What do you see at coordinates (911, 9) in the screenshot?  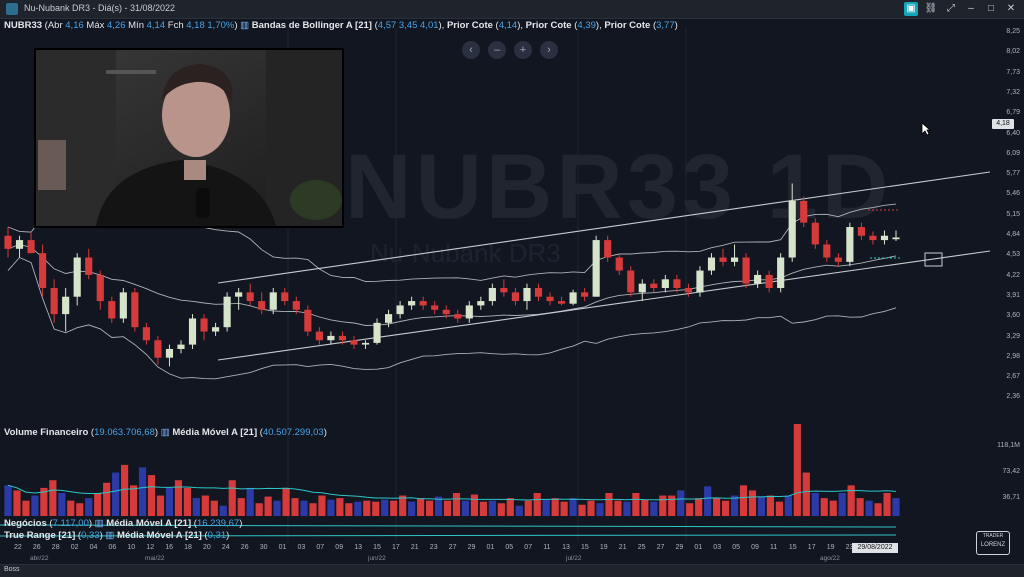 I see `chart-window-icon: ▣` at bounding box center [911, 9].